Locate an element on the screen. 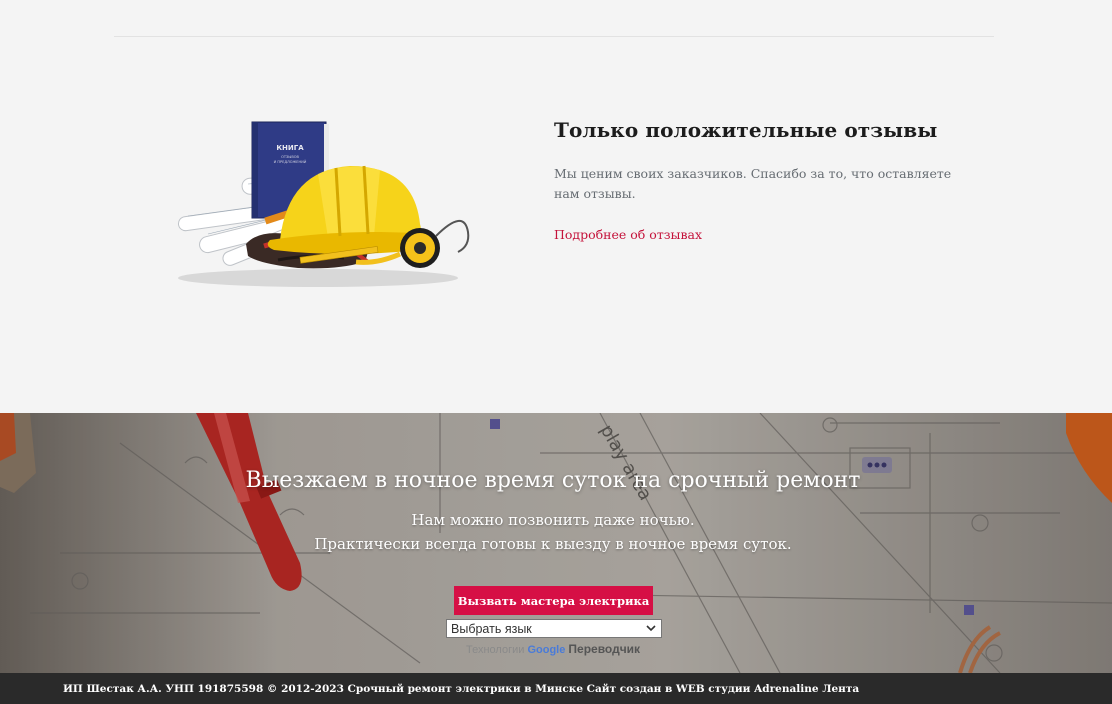 This screenshot has height=704, width=1112. book-title: КНИГА is located at coordinates (290, 148).